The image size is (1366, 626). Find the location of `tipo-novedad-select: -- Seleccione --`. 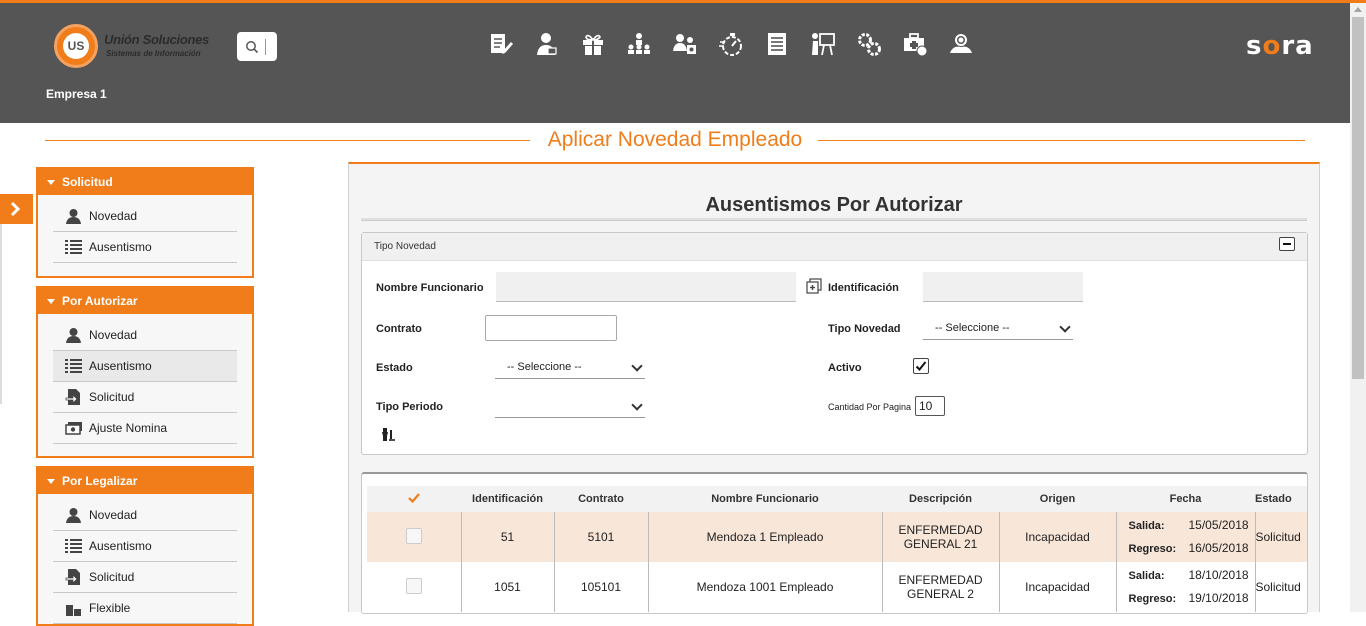

tipo-novedad-select: -- Seleccione -- is located at coordinates (998, 328).